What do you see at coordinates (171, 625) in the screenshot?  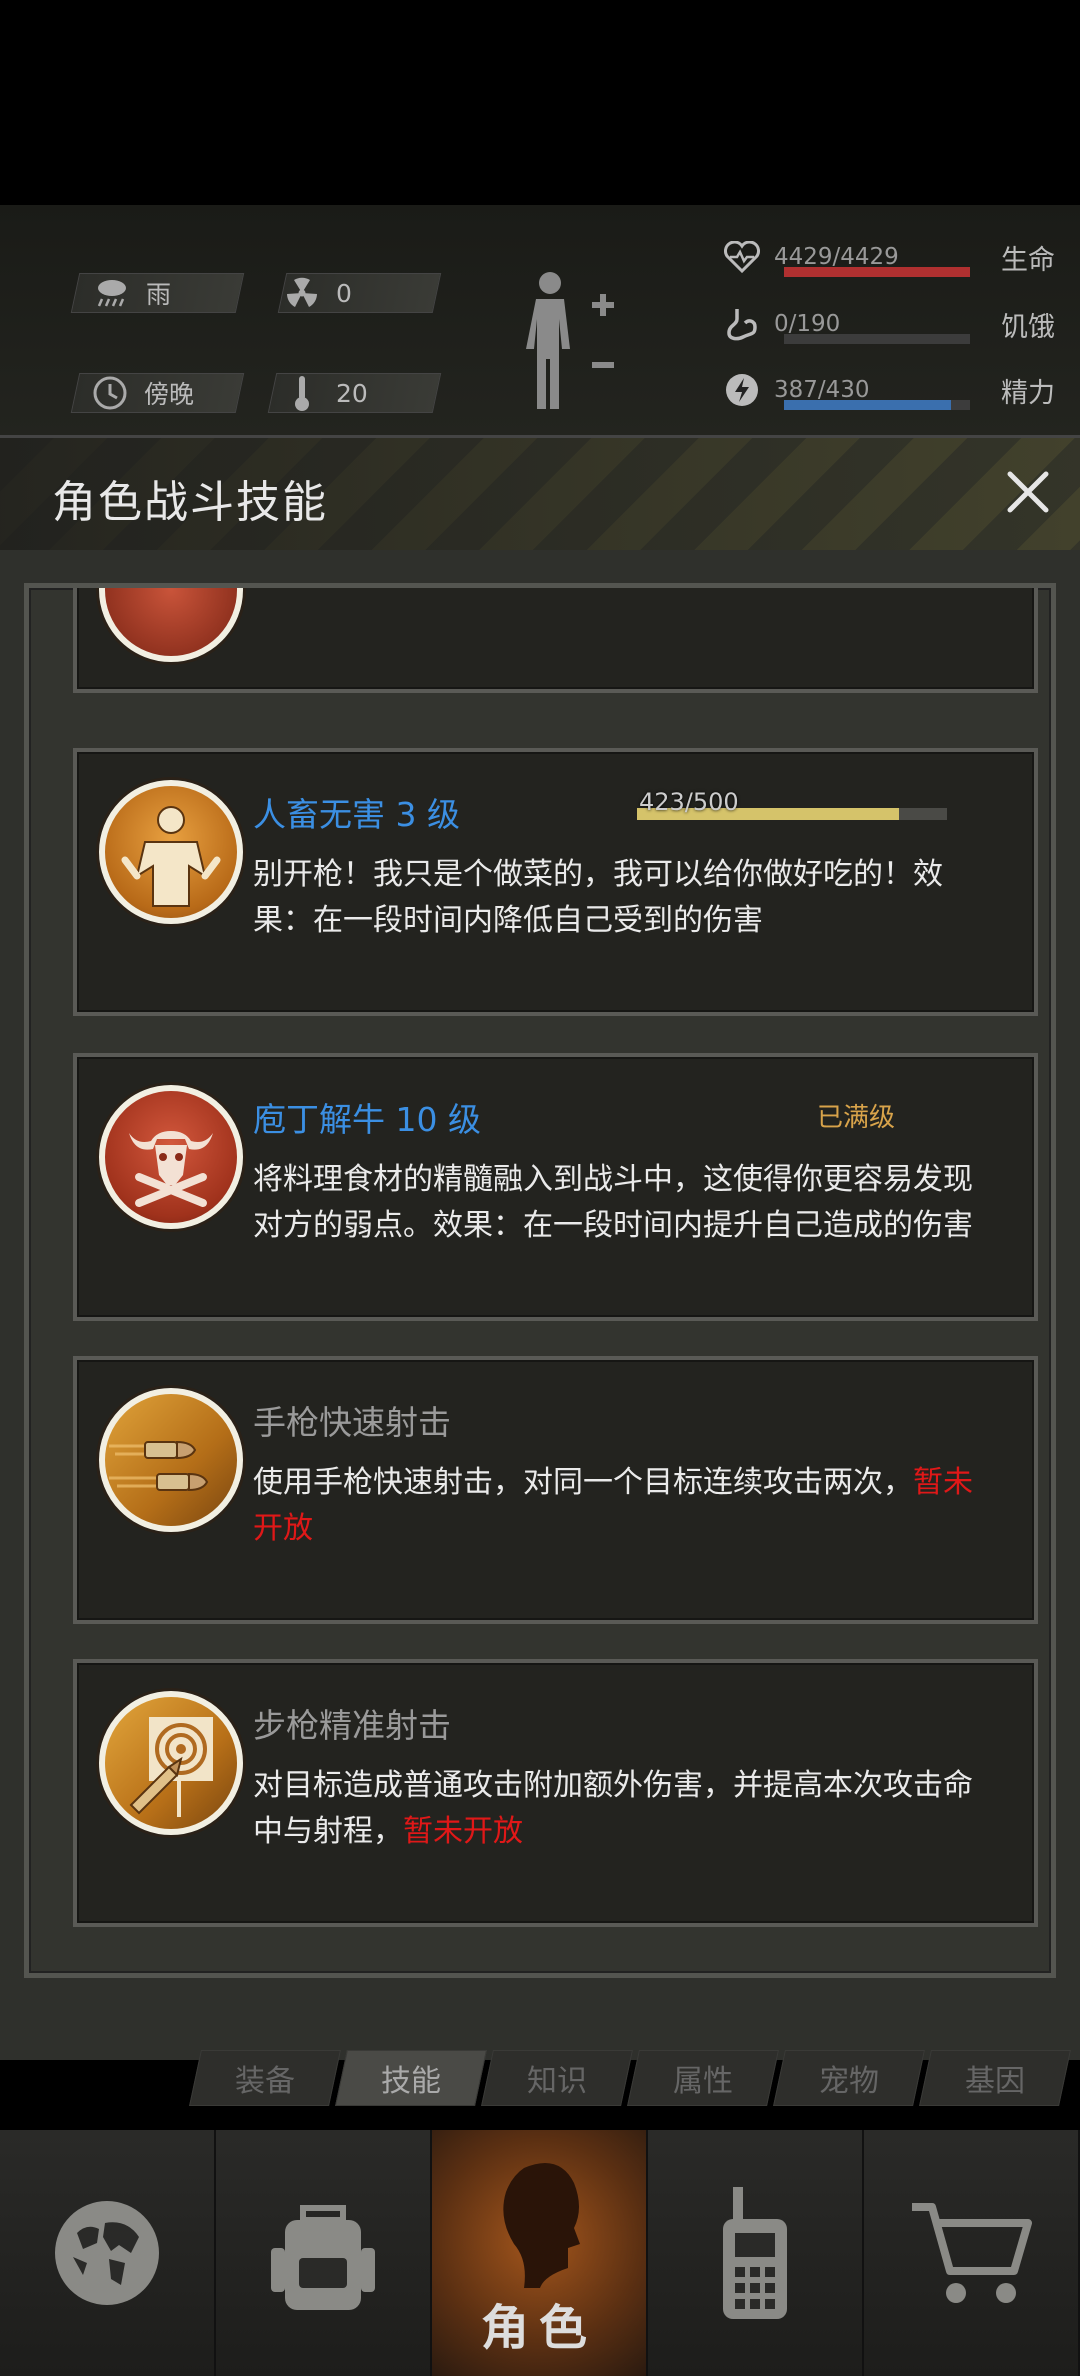 I see `skill-badge-partial-icon` at bounding box center [171, 625].